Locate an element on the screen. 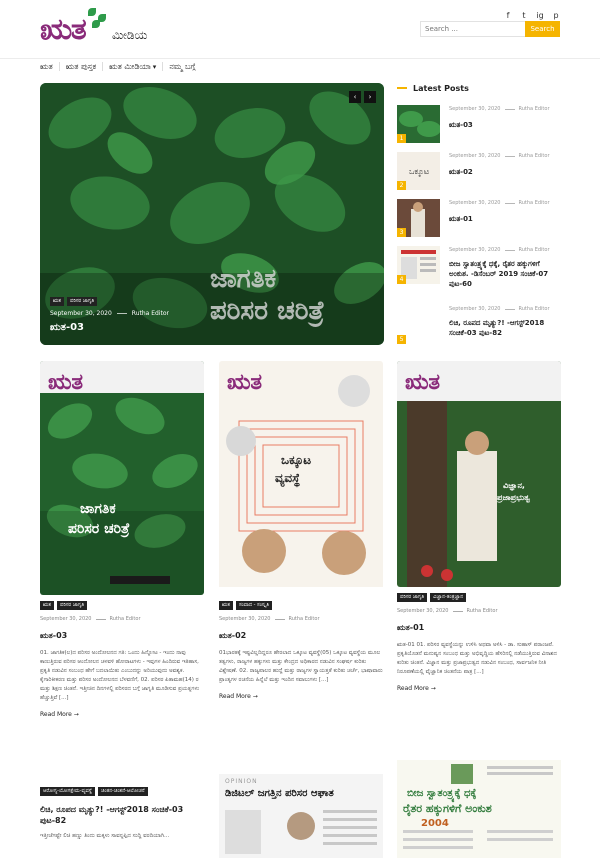  cover-title-line: ವ್ಯವಸ್ಥೆ is located at coordinates (288, 478).